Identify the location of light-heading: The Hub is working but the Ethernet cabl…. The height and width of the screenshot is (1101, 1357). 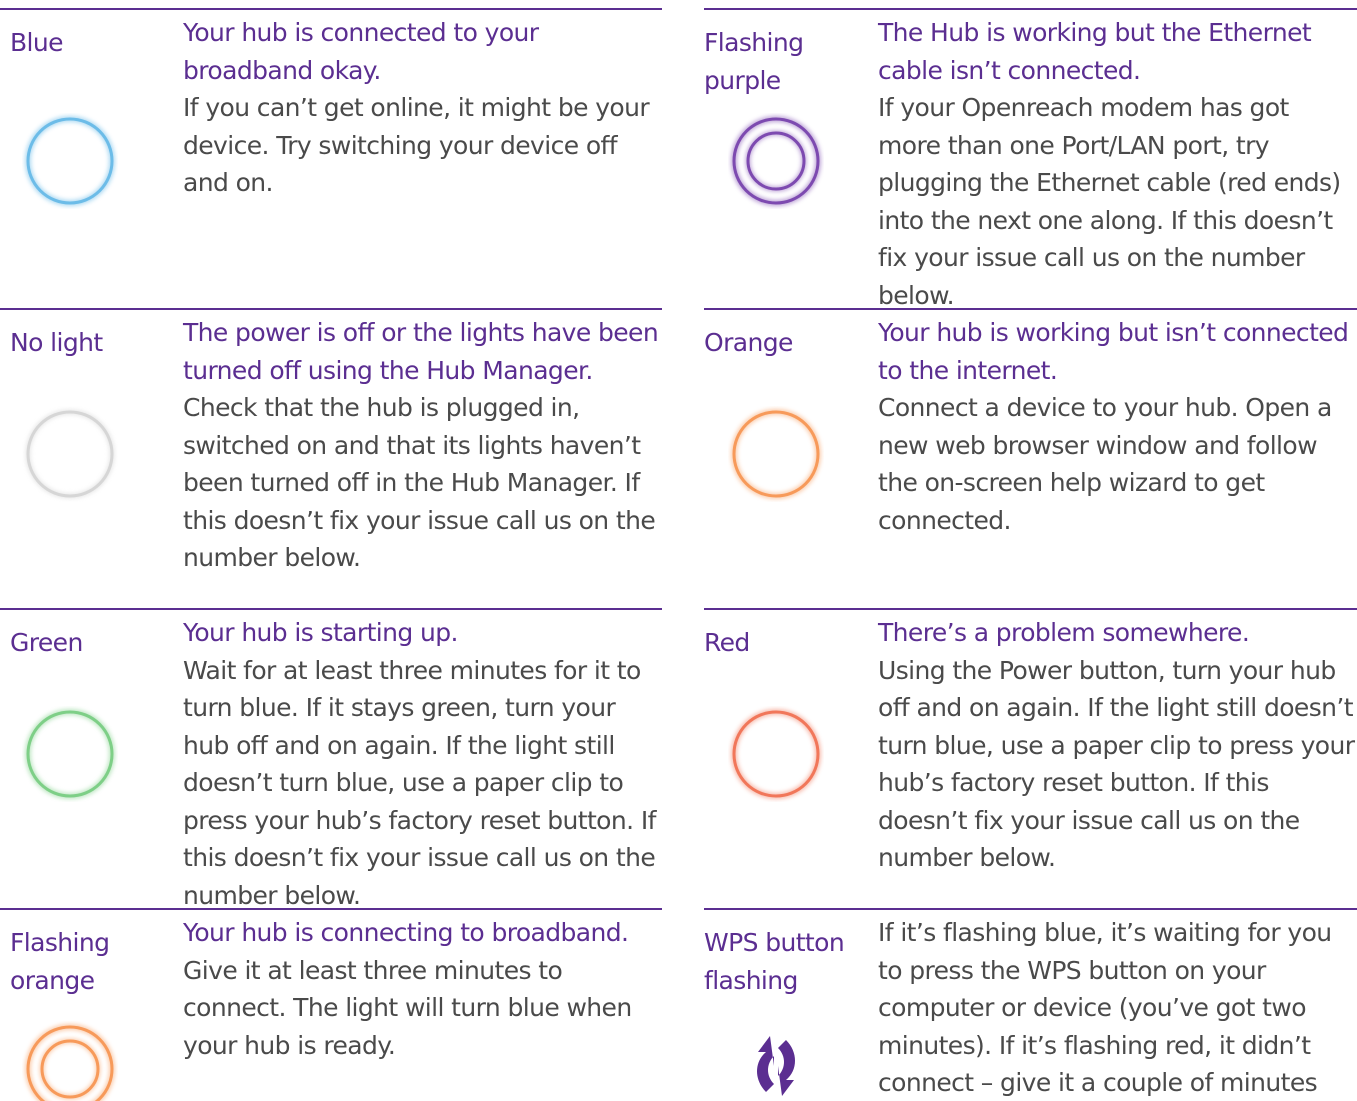
(1095, 51).